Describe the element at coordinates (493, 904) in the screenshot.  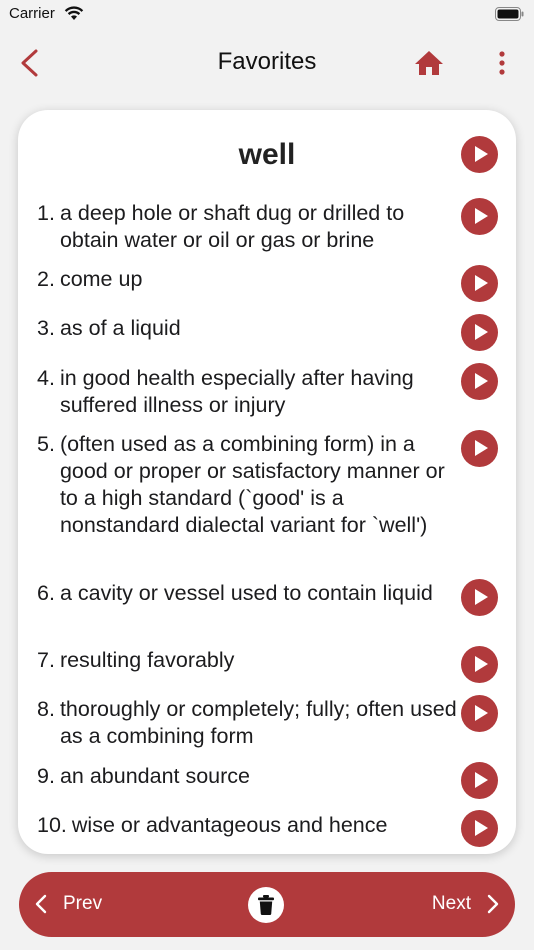
I see `chevron-right-icon` at that location.